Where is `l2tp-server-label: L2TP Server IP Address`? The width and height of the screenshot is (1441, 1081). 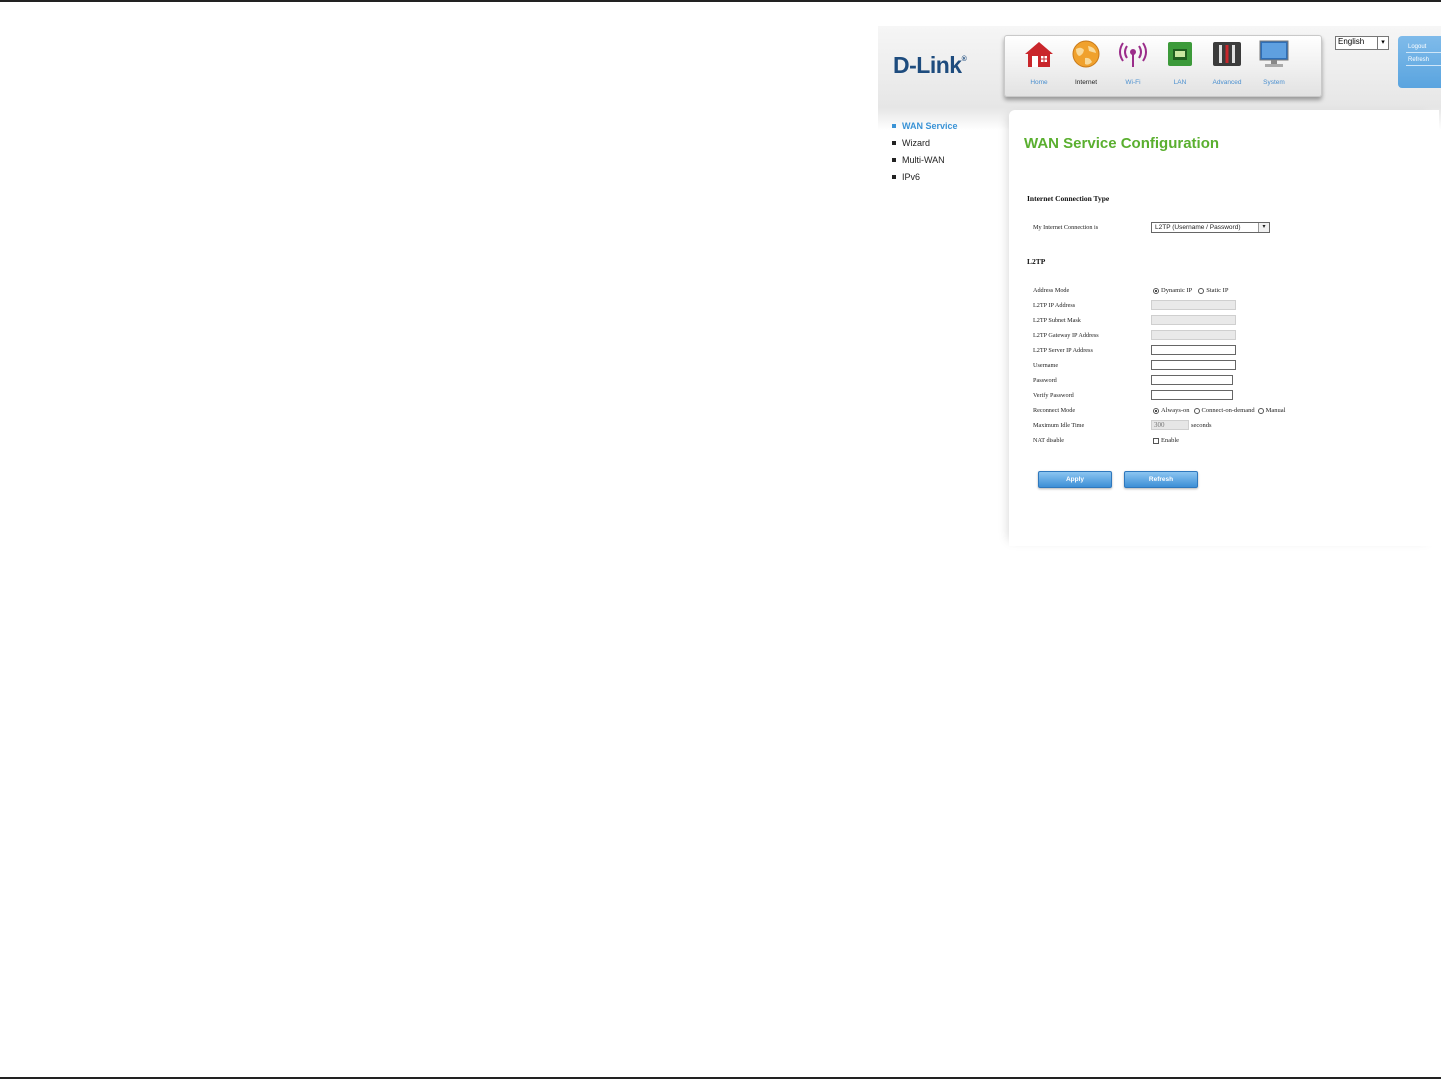 l2tp-server-label: L2TP Server IP Address is located at coordinates (1063, 350).